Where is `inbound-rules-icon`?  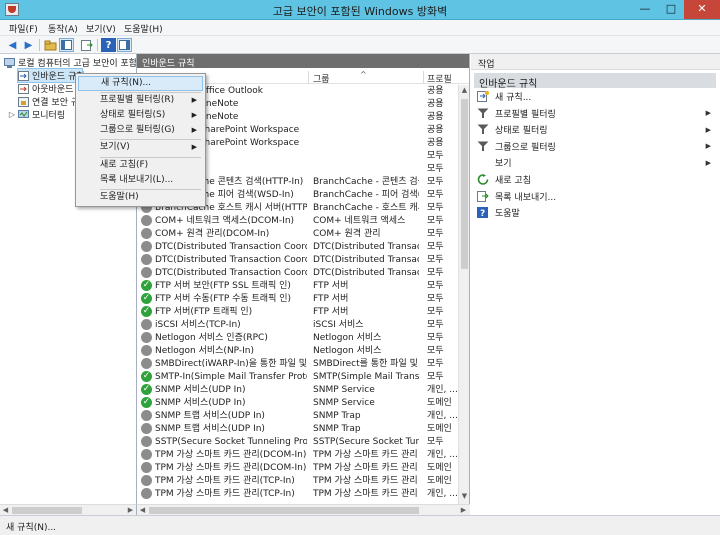 inbound-rules-icon is located at coordinates (23, 75).